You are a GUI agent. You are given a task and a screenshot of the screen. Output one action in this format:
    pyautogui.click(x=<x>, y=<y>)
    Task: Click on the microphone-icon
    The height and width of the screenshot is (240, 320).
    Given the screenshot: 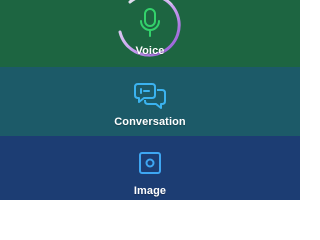 What is the action you would take?
    pyautogui.click(x=150, y=22)
    